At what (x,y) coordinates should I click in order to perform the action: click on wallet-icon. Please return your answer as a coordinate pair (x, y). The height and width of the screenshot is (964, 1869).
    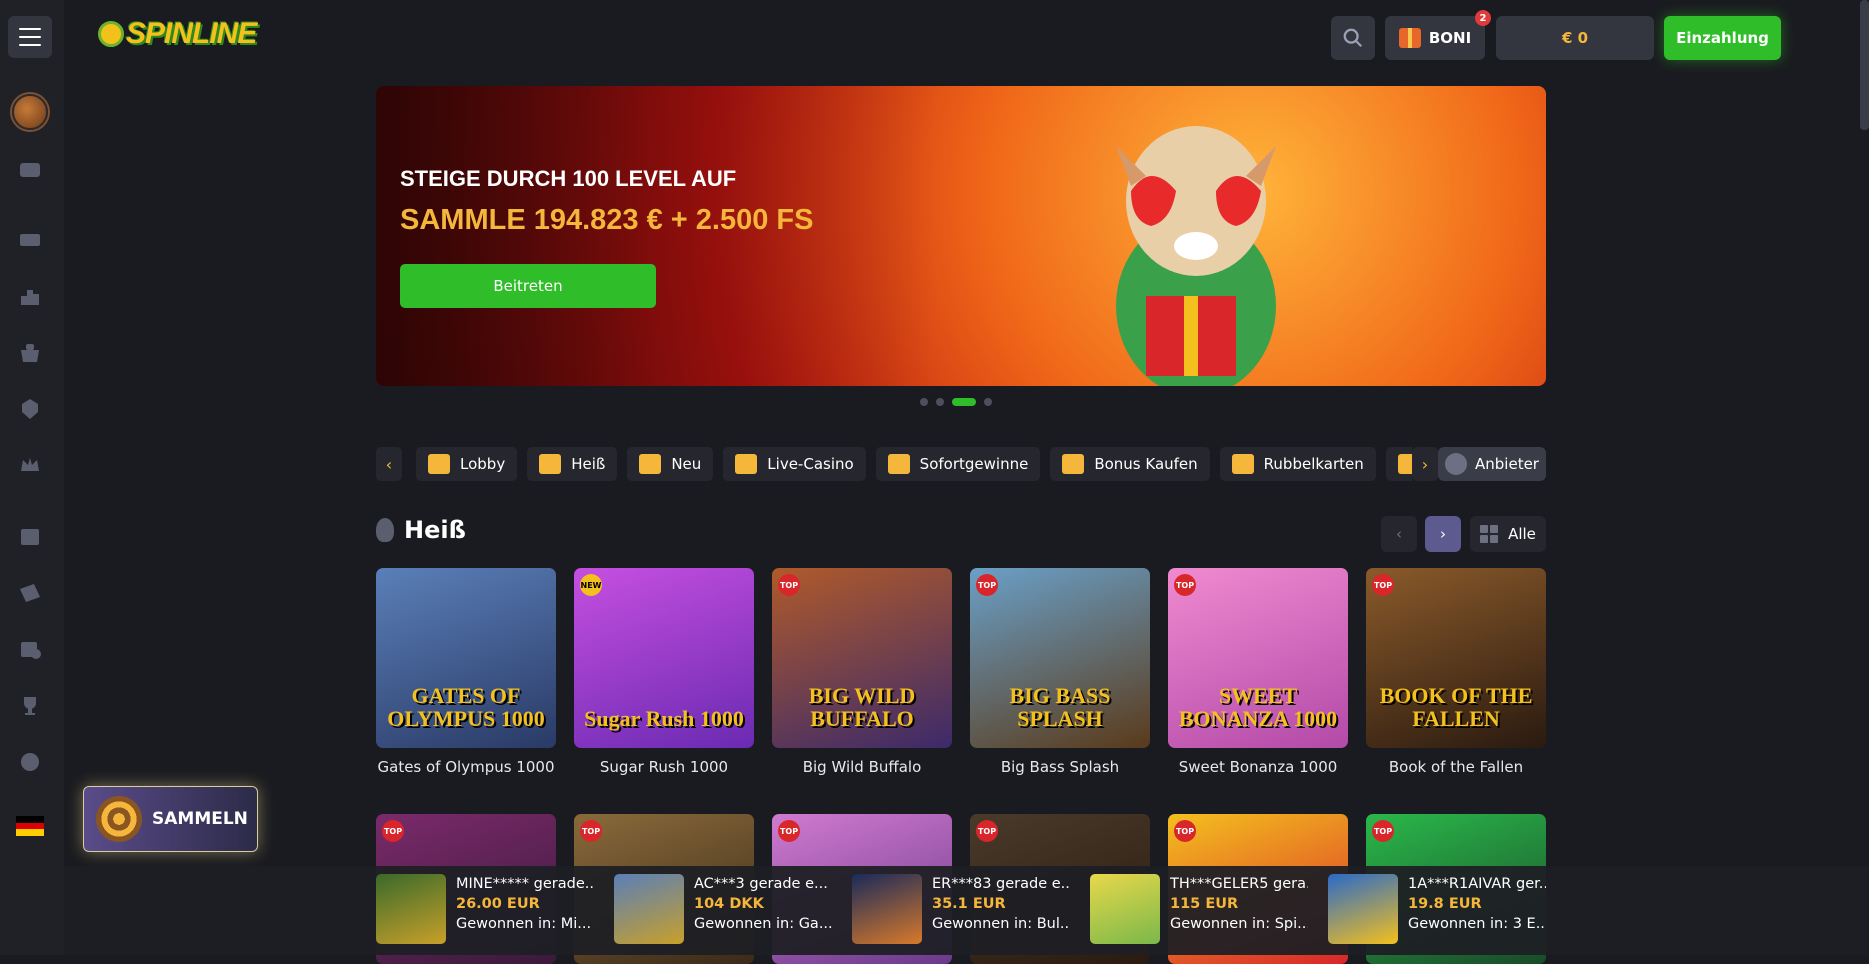
    Looking at the image, I should click on (30, 169).